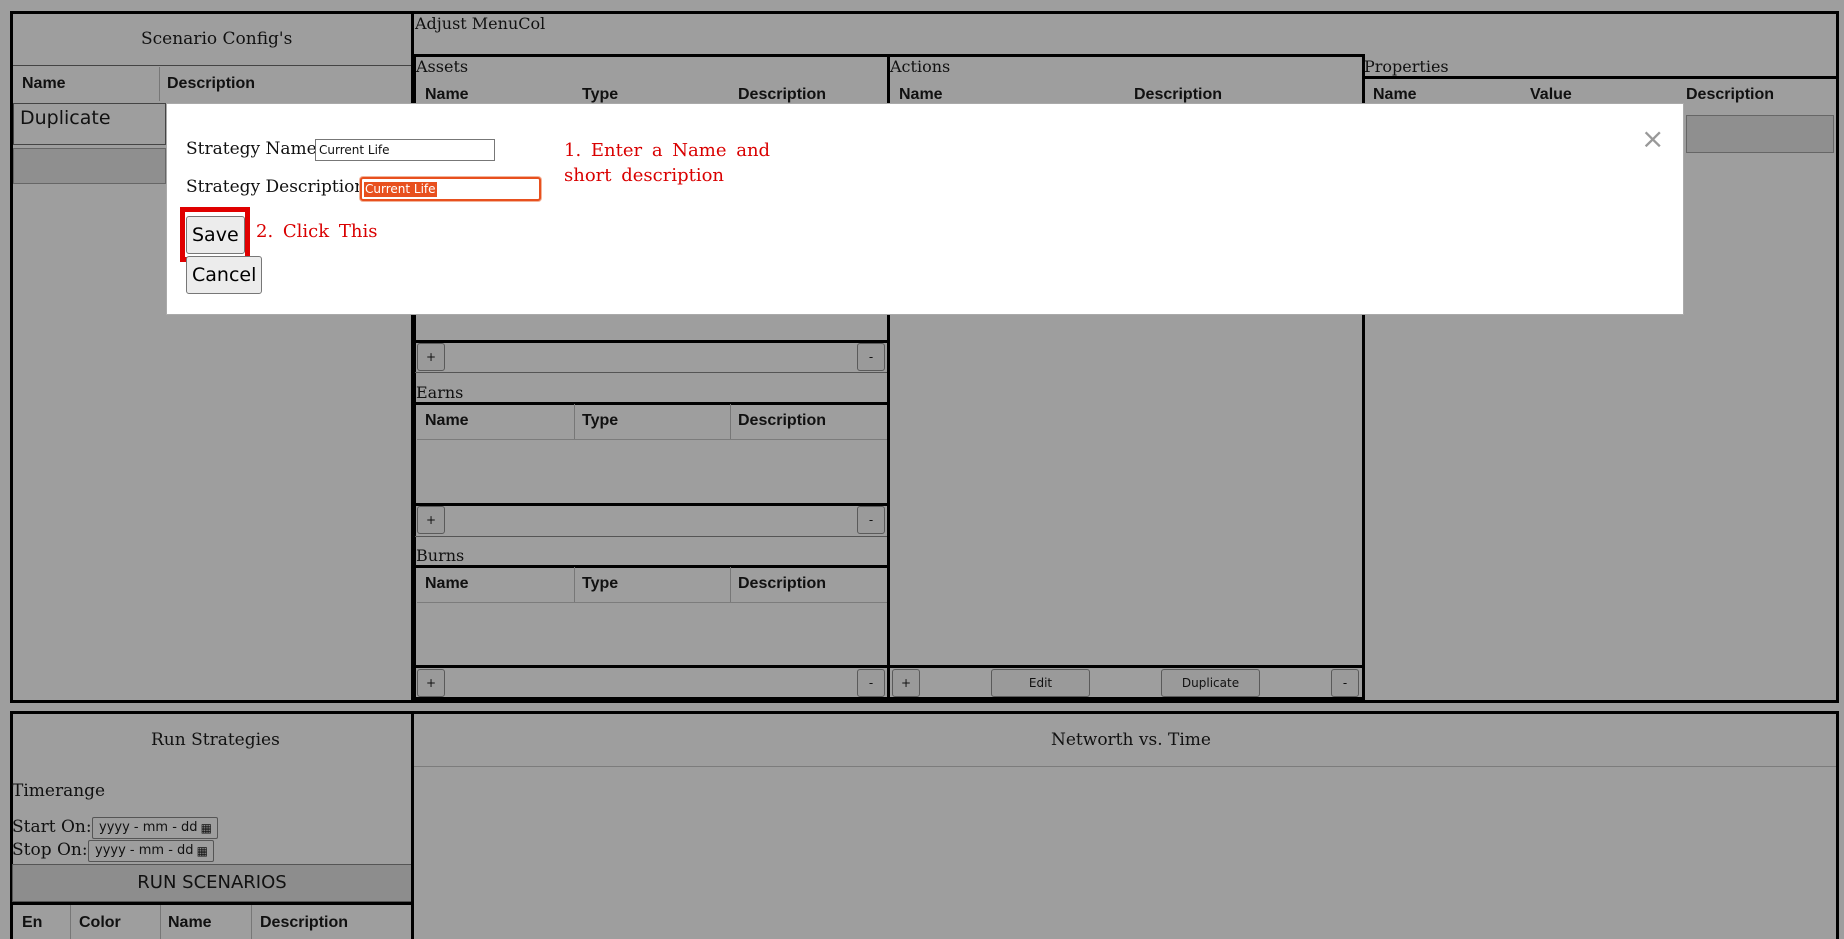 This screenshot has height=939, width=1844. What do you see at coordinates (52, 827) in the screenshot?
I see `start-on-label: Start On:` at bounding box center [52, 827].